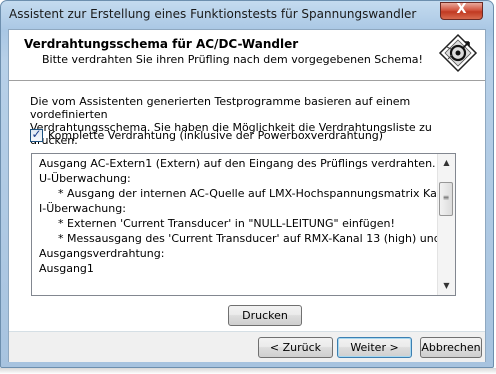  Describe the element at coordinates (265, 315) in the screenshot. I see `print-button: Drucken` at that location.